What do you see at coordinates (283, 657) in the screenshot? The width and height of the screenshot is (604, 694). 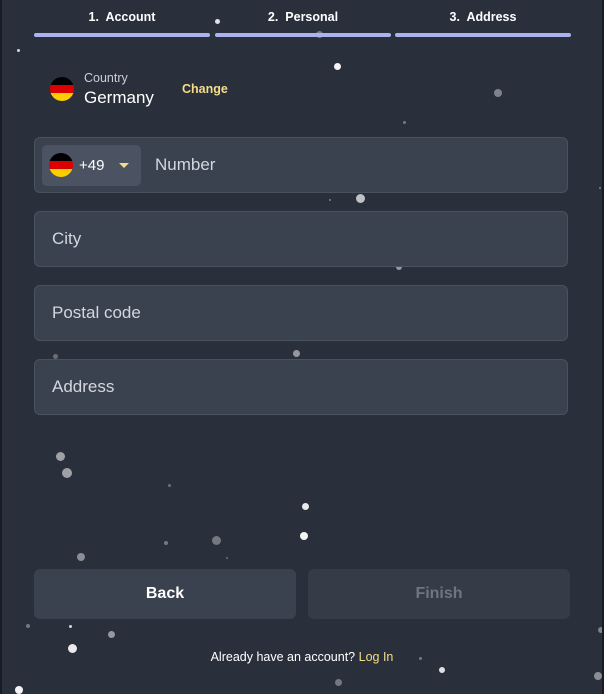 I see `login-prompt-text: Already have an account?` at bounding box center [283, 657].